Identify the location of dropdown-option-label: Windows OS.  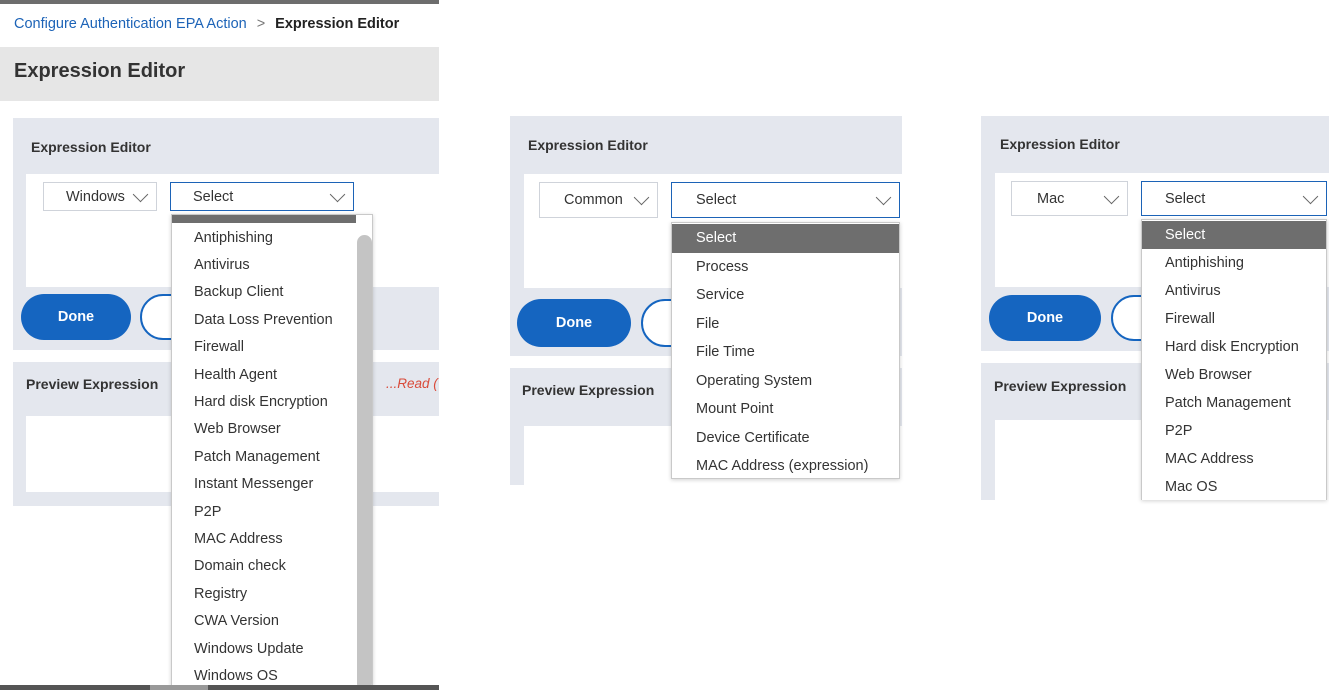
(236, 676).